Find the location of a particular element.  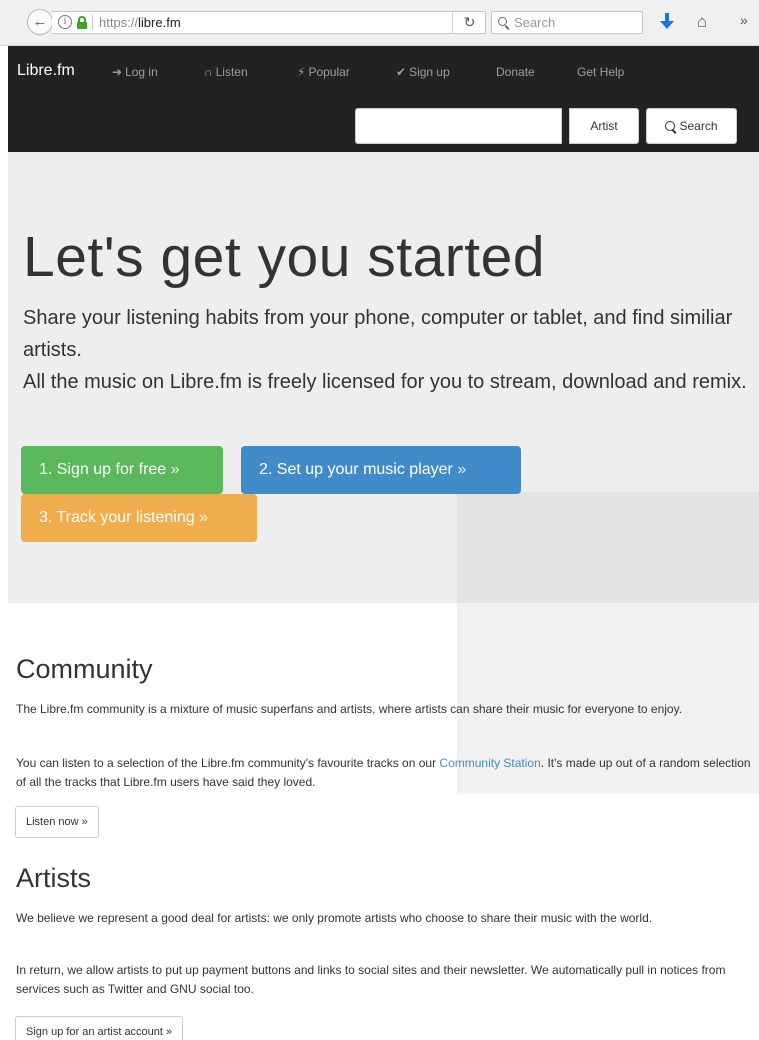

check-icon: ✔ is located at coordinates (401, 72).